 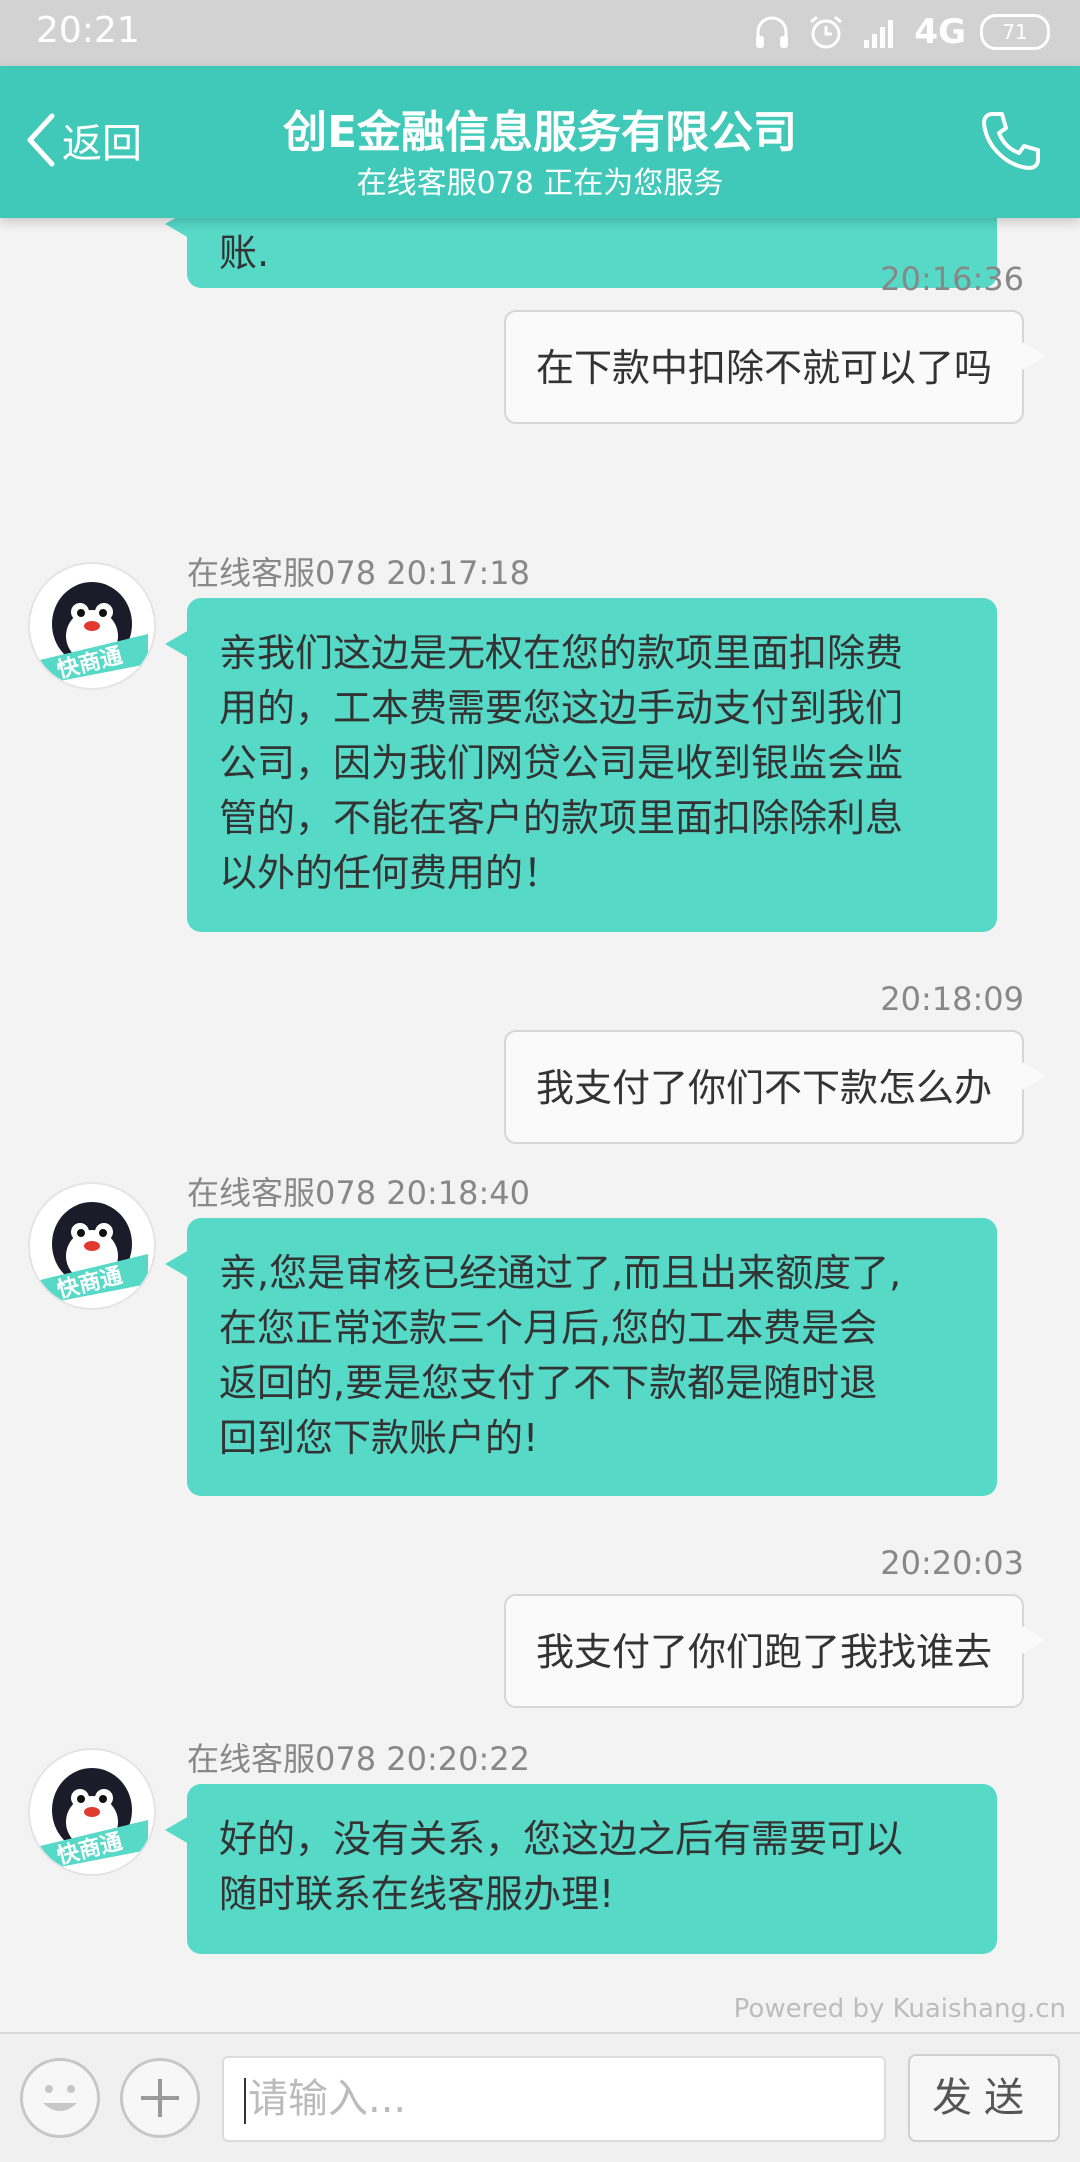 What do you see at coordinates (417, 1894) in the screenshot?
I see `message-line: 随时联系在线客服办理!` at bounding box center [417, 1894].